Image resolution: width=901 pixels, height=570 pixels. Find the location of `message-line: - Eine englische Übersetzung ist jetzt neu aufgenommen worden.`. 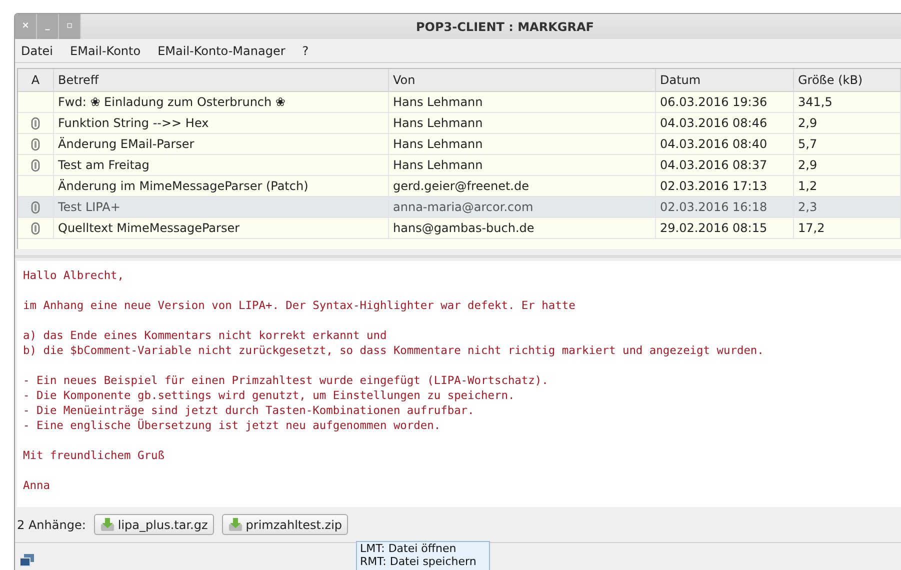

message-line: - Eine englische Übersetzung ist jetzt neu aufgenommen worden. is located at coordinates (232, 425).